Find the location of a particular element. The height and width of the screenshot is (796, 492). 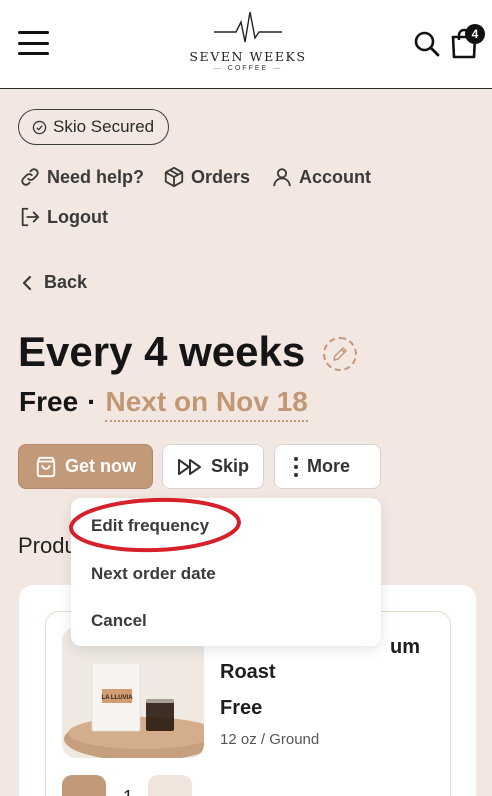

products-heading: Products is located at coordinates (48, 545).